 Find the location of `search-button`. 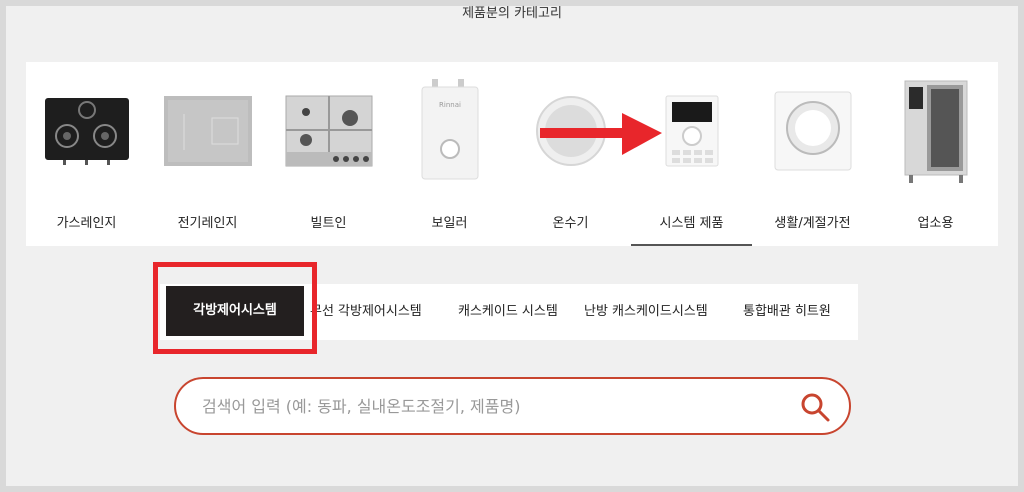

search-button is located at coordinates (815, 407).